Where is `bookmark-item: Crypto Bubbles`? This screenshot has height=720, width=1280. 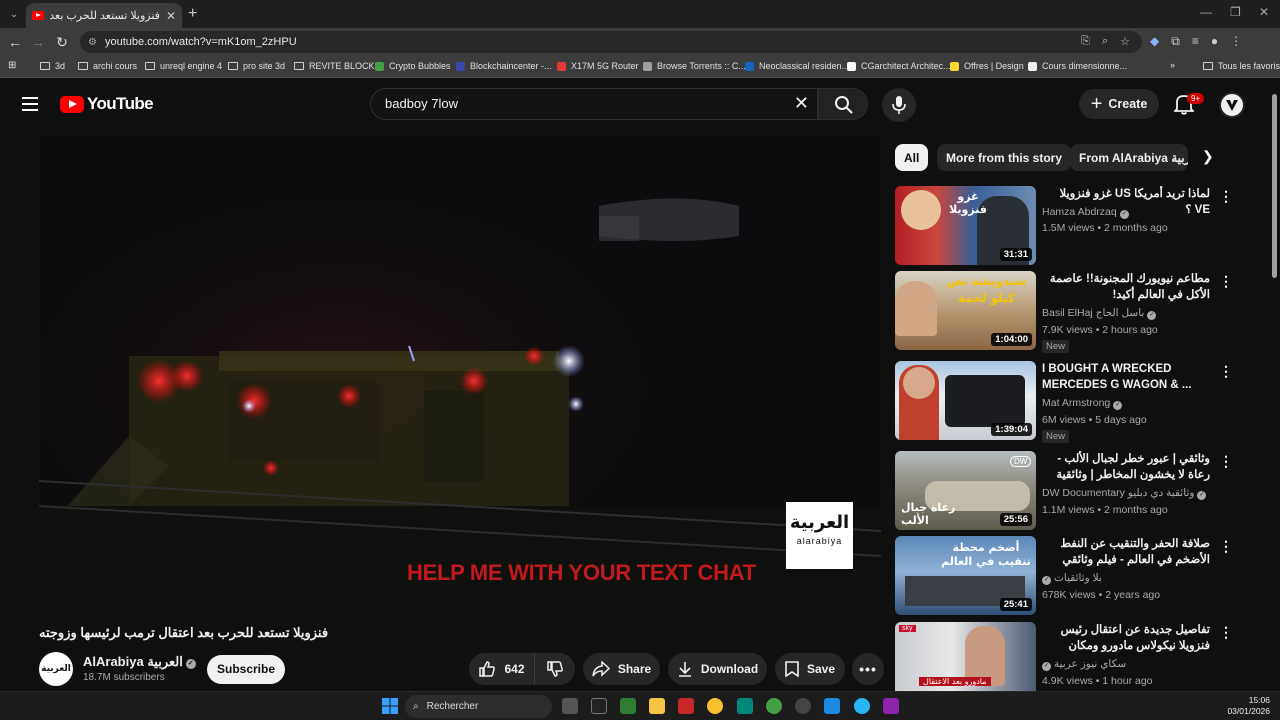 bookmark-item: Crypto Bubbles is located at coordinates (413, 66).